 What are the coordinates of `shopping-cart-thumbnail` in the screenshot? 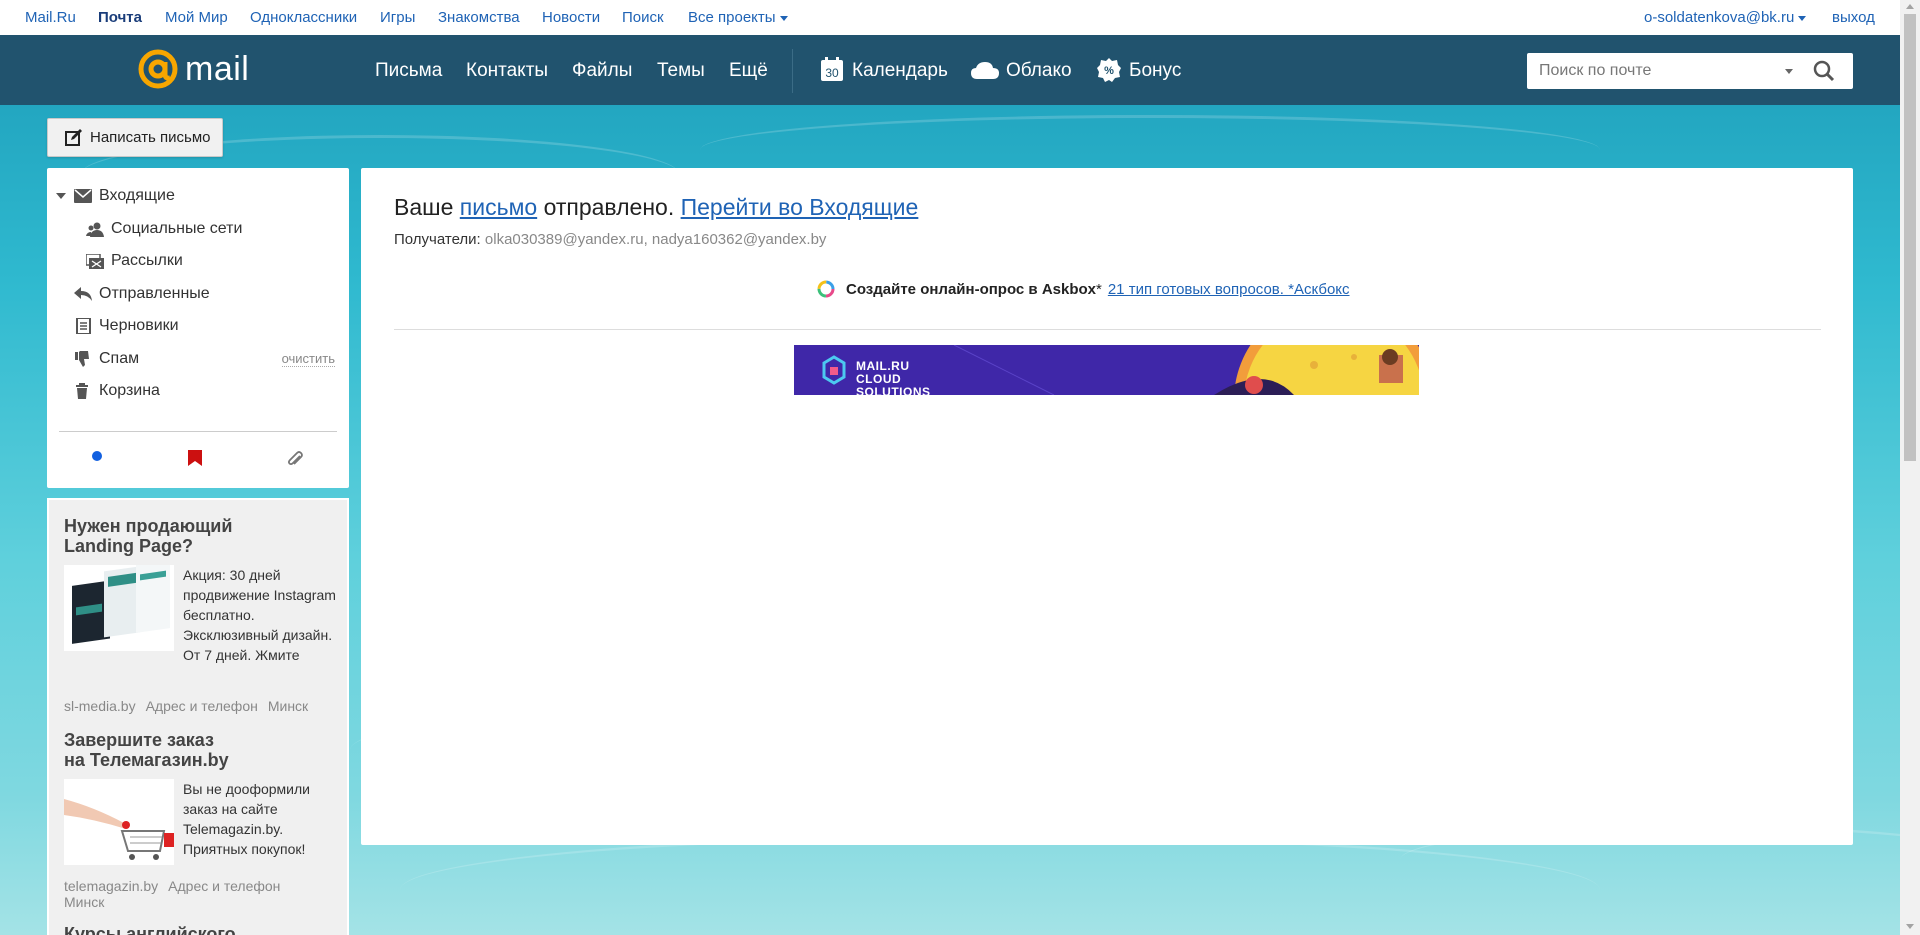 It's located at (119, 822).